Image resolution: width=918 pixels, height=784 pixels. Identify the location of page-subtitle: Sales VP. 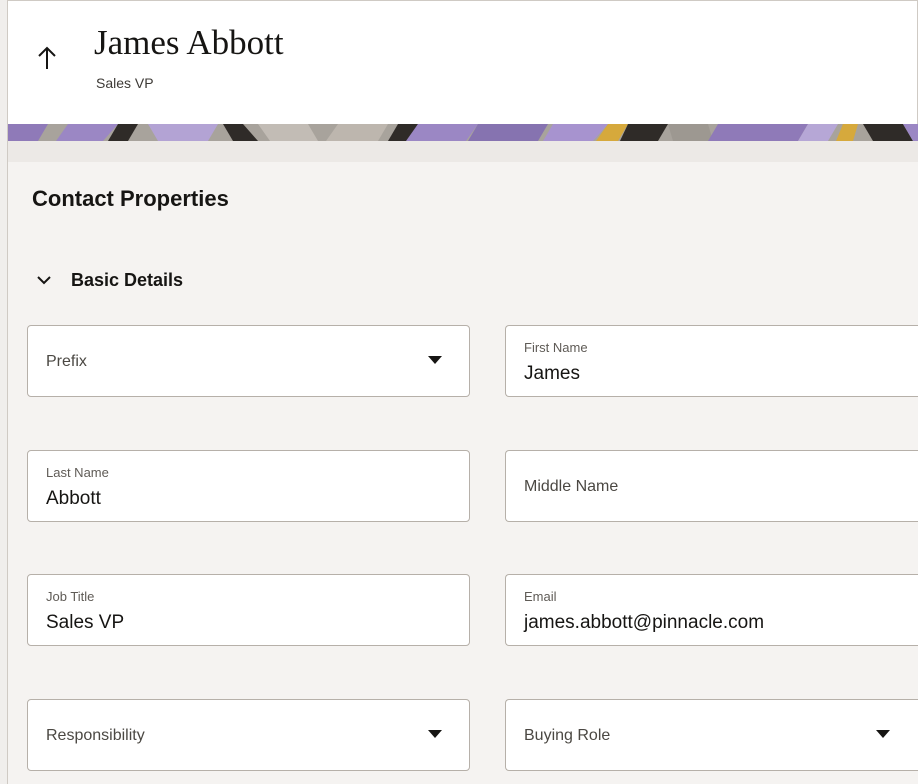
(125, 83).